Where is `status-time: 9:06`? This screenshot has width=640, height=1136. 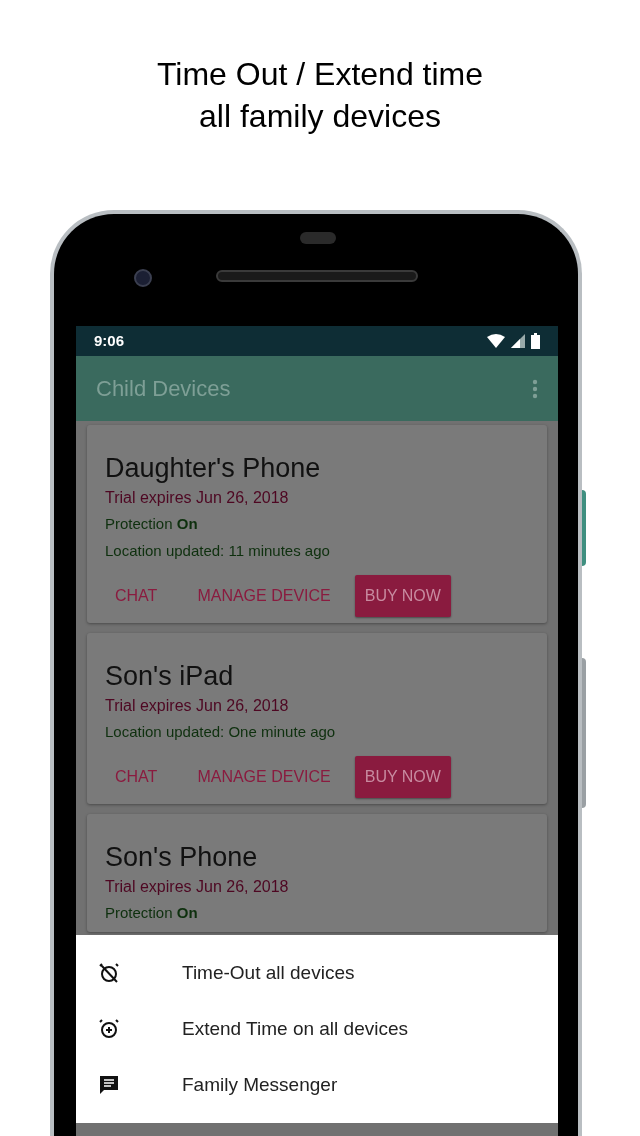 status-time: 9:06 is located at coordinates (109, 340).